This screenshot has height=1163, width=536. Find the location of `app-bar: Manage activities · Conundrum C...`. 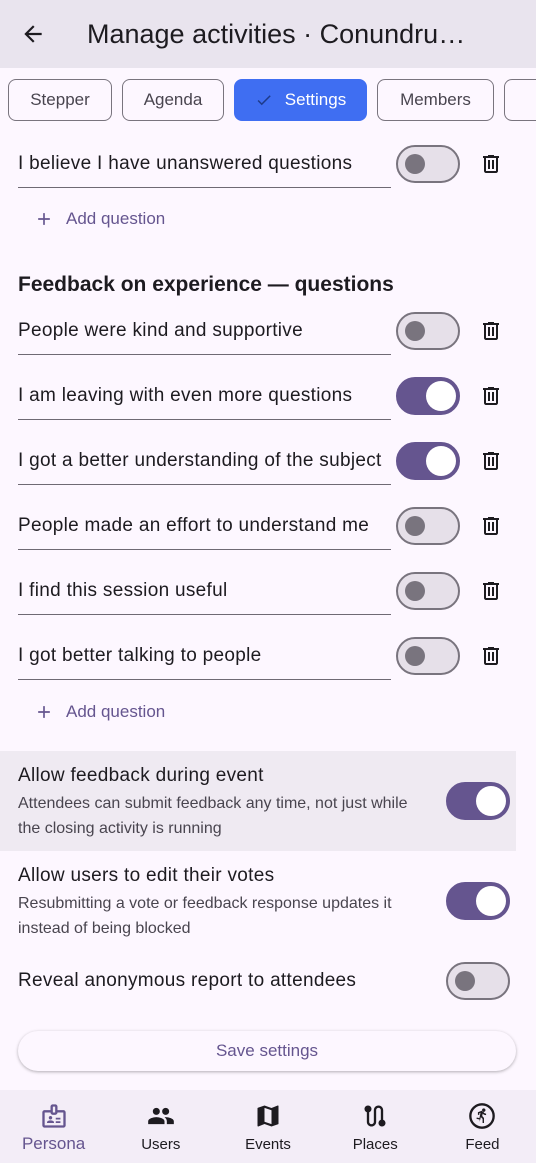

app-bar: Manage activities · Conundrum C... is located at coordinates (268, 34).